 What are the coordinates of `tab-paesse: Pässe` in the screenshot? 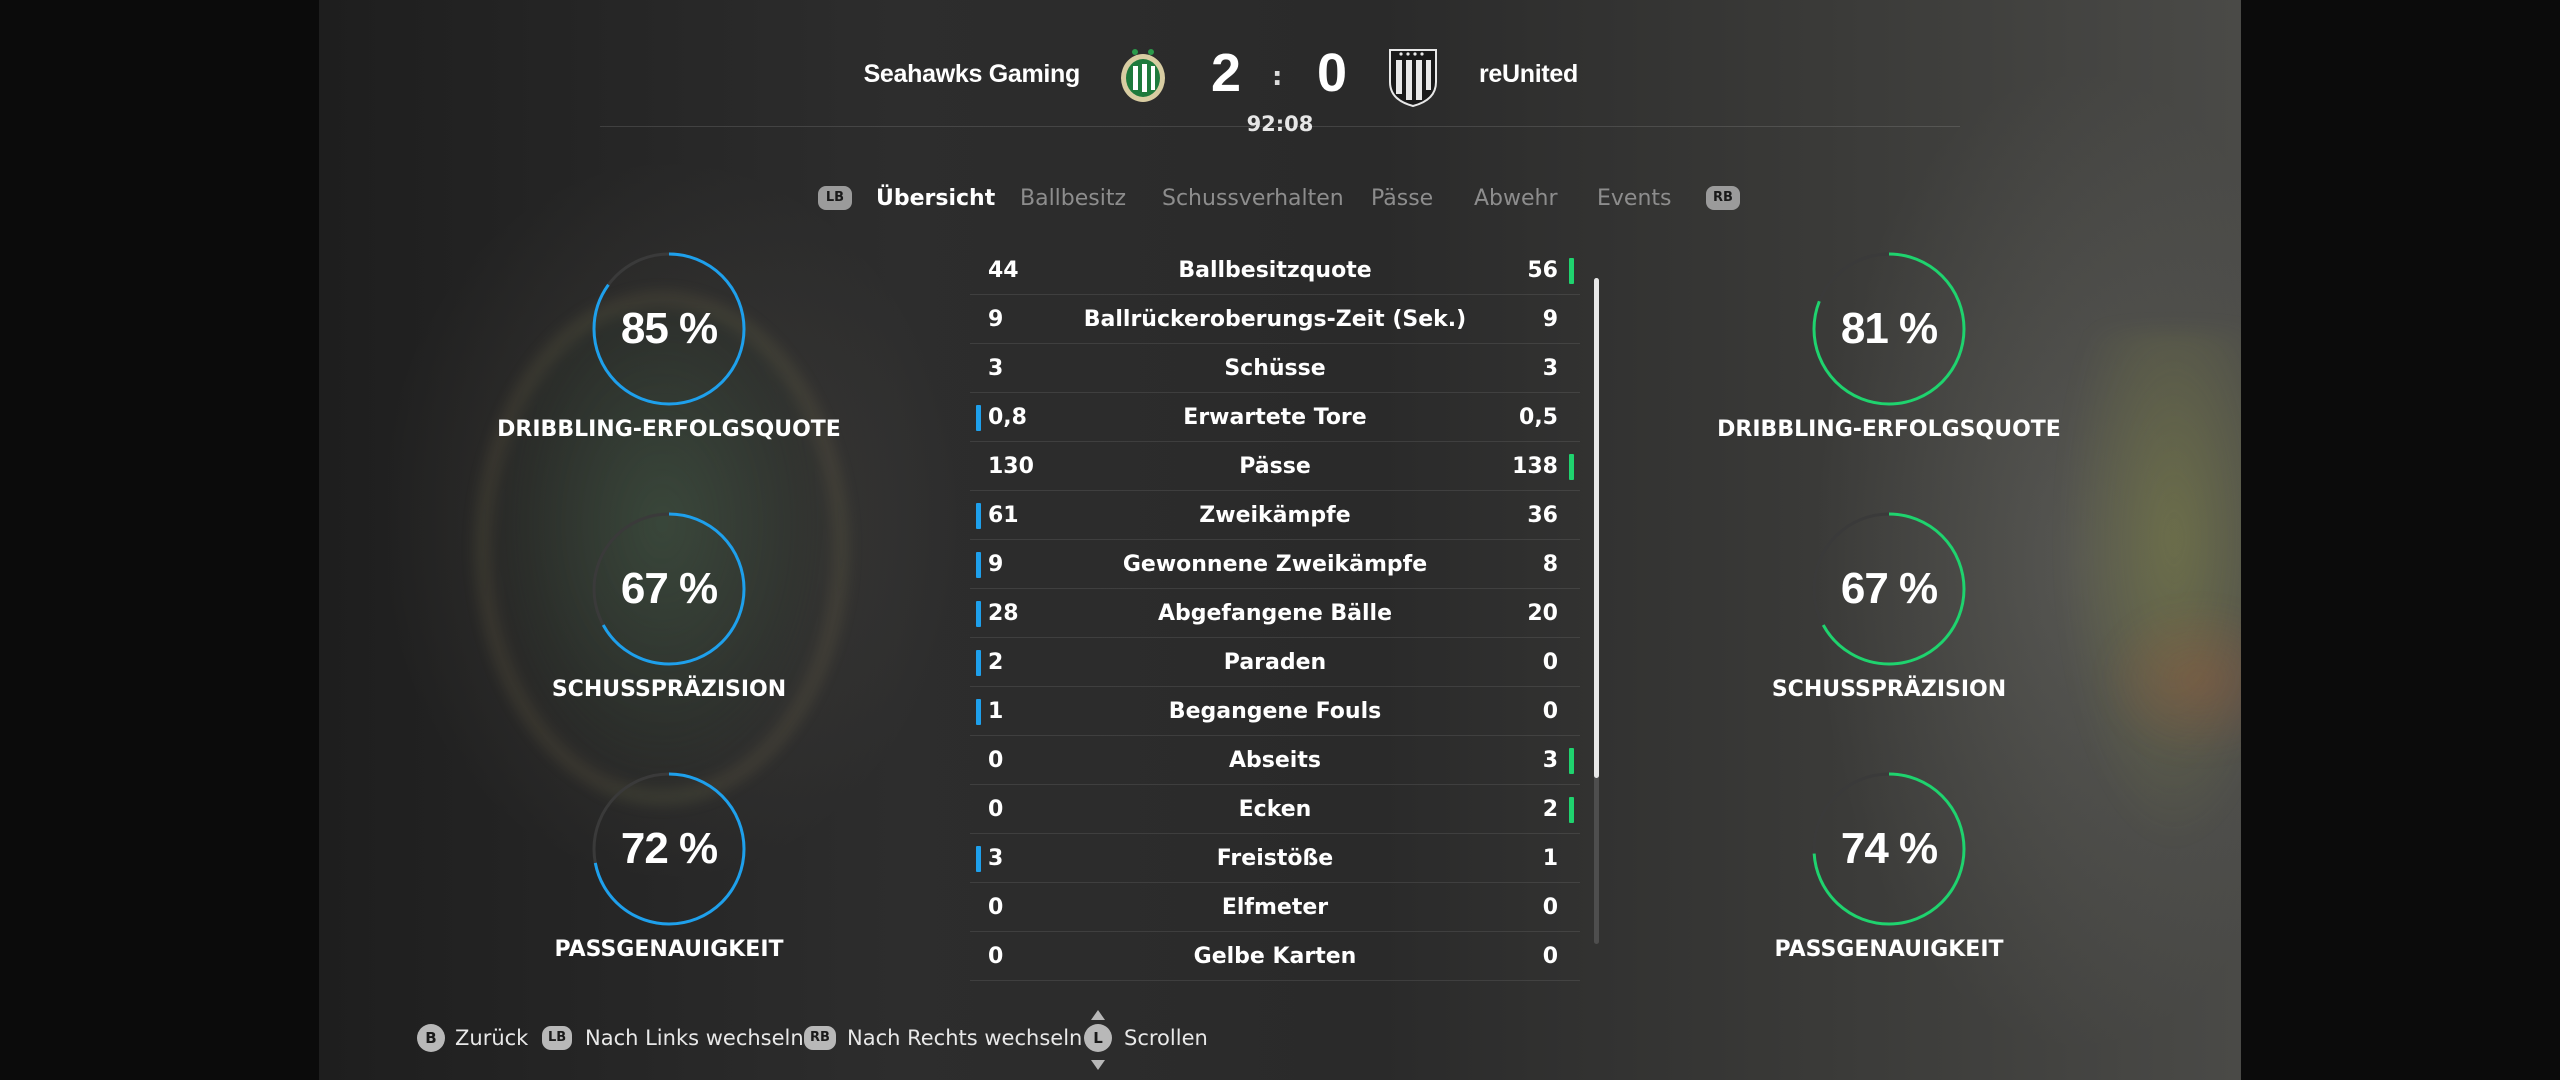 It's located at (1402, 198).